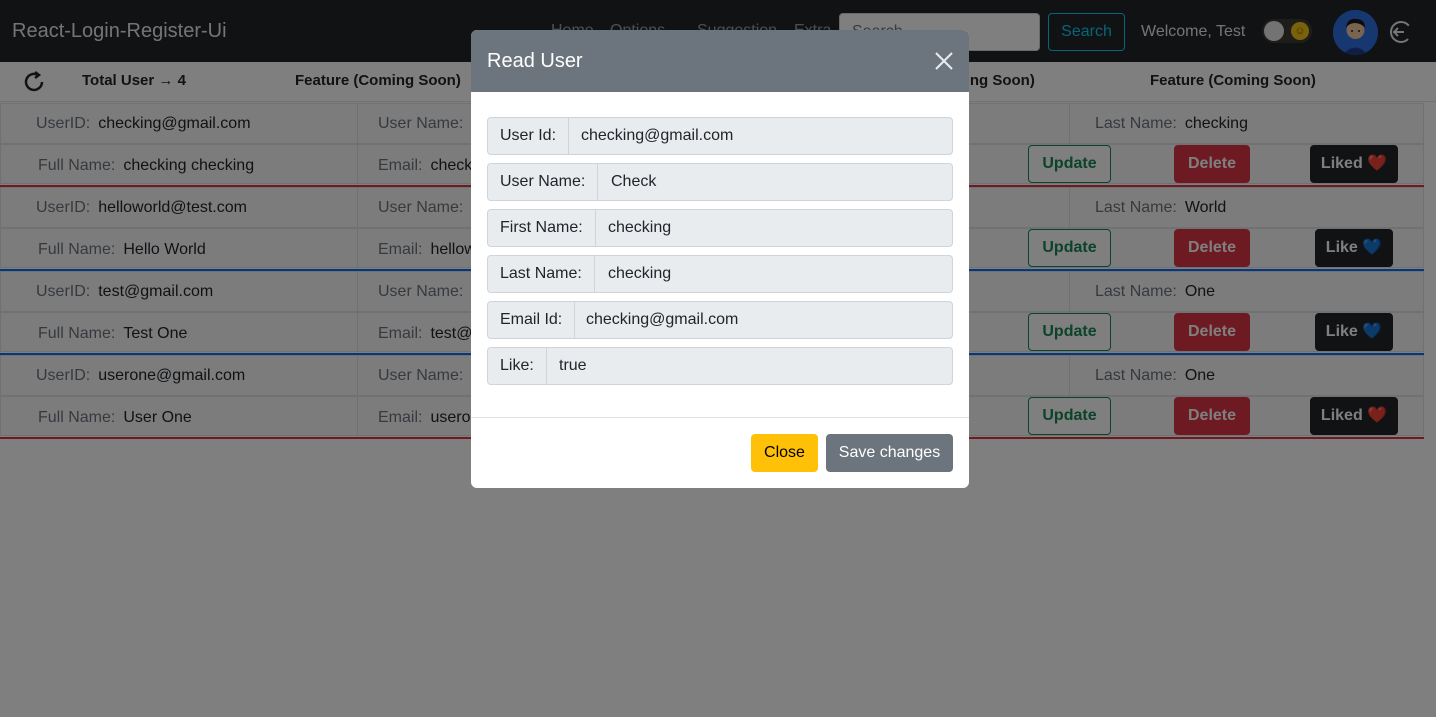  Describe the element at coordinates (720, 182) in the screenshot. I see `field-user-name: User Name: Check` at that location.